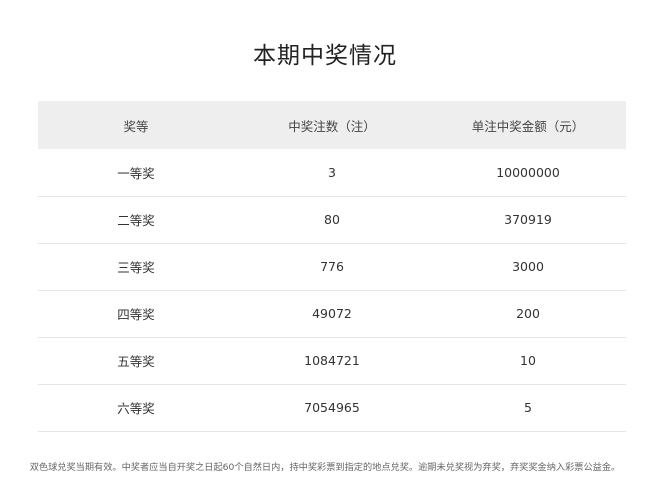  I want to click on prize-level-cell: 四等奖, so click(136, 314).